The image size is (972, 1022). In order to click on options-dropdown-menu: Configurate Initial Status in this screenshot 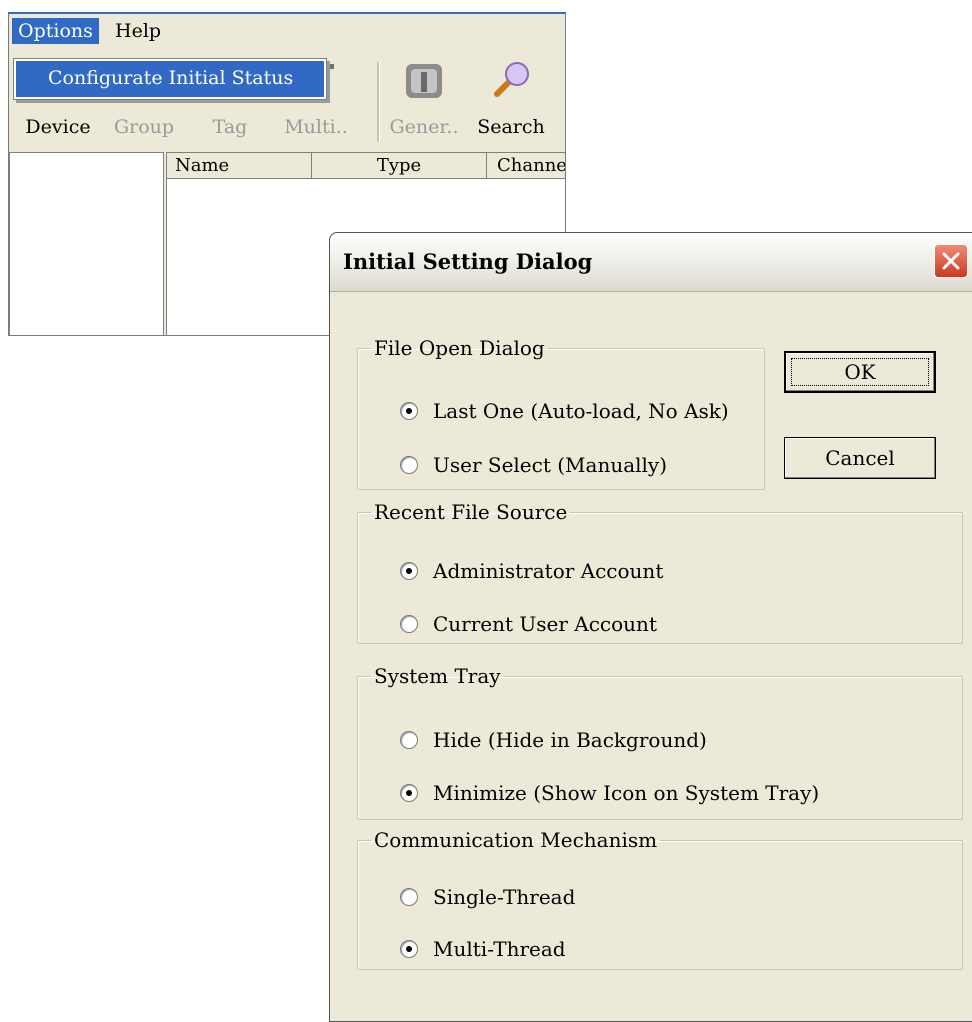, I will do `click(170, 79)`.